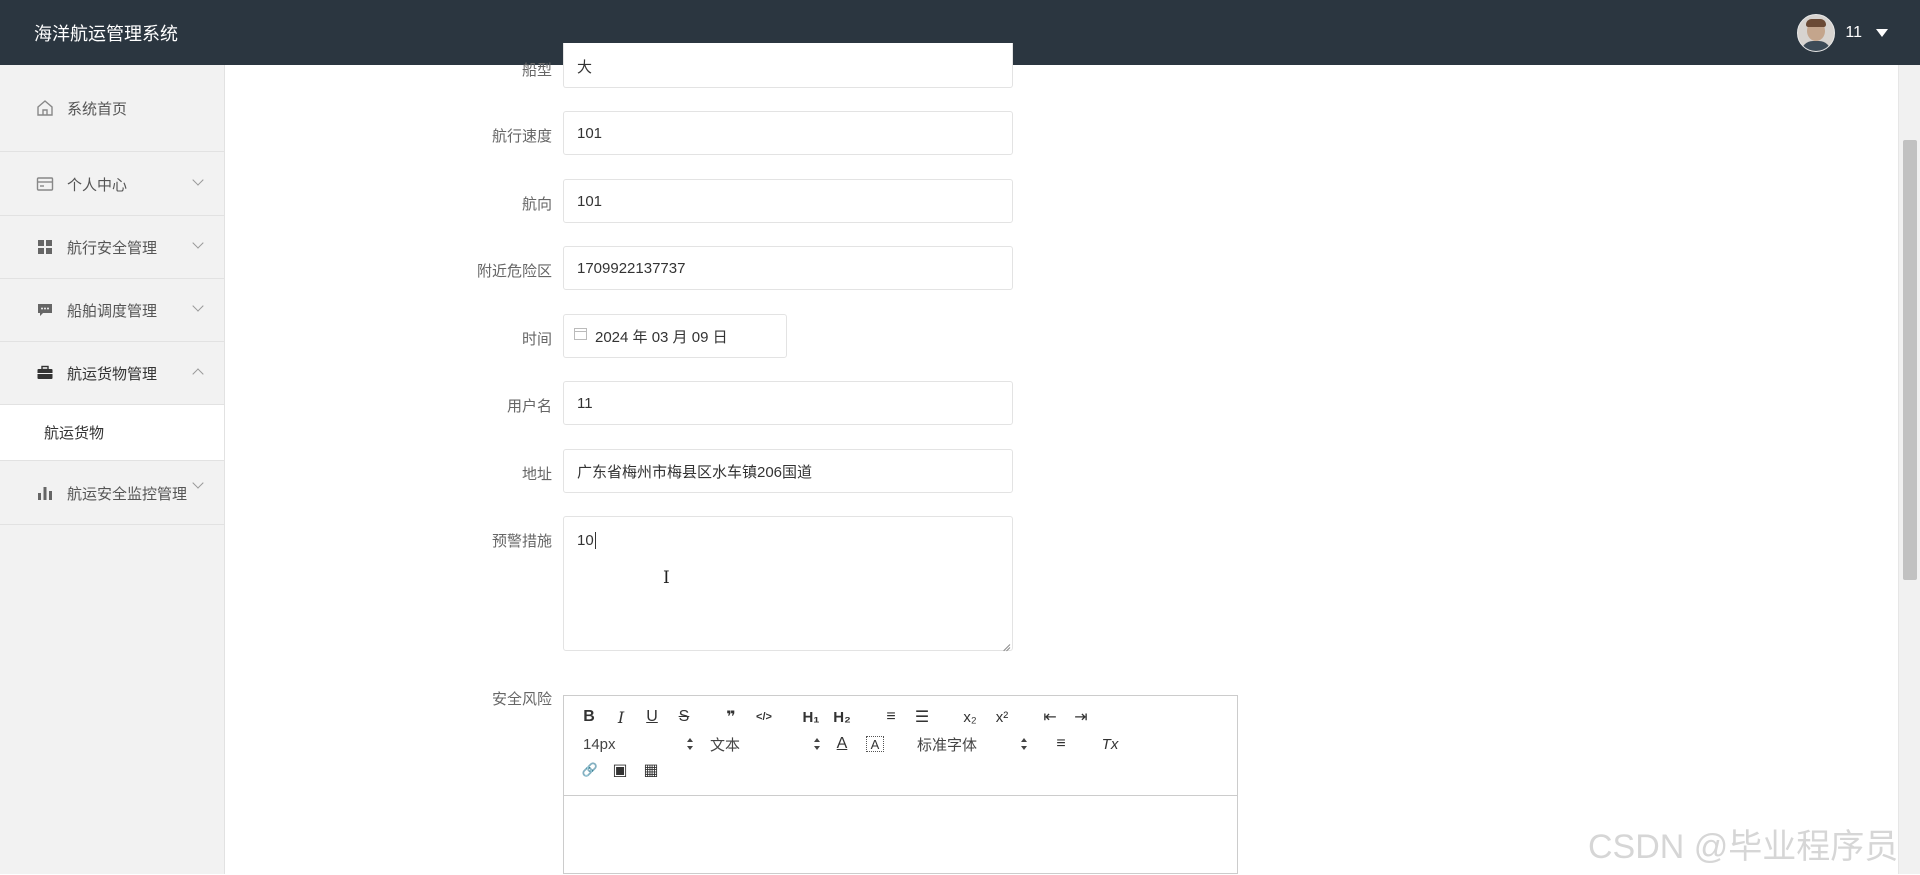 Image resolution: width=1920 pixels, height=875 pixels. I want to click on warning-measures-value: 10, so click(585, 540).